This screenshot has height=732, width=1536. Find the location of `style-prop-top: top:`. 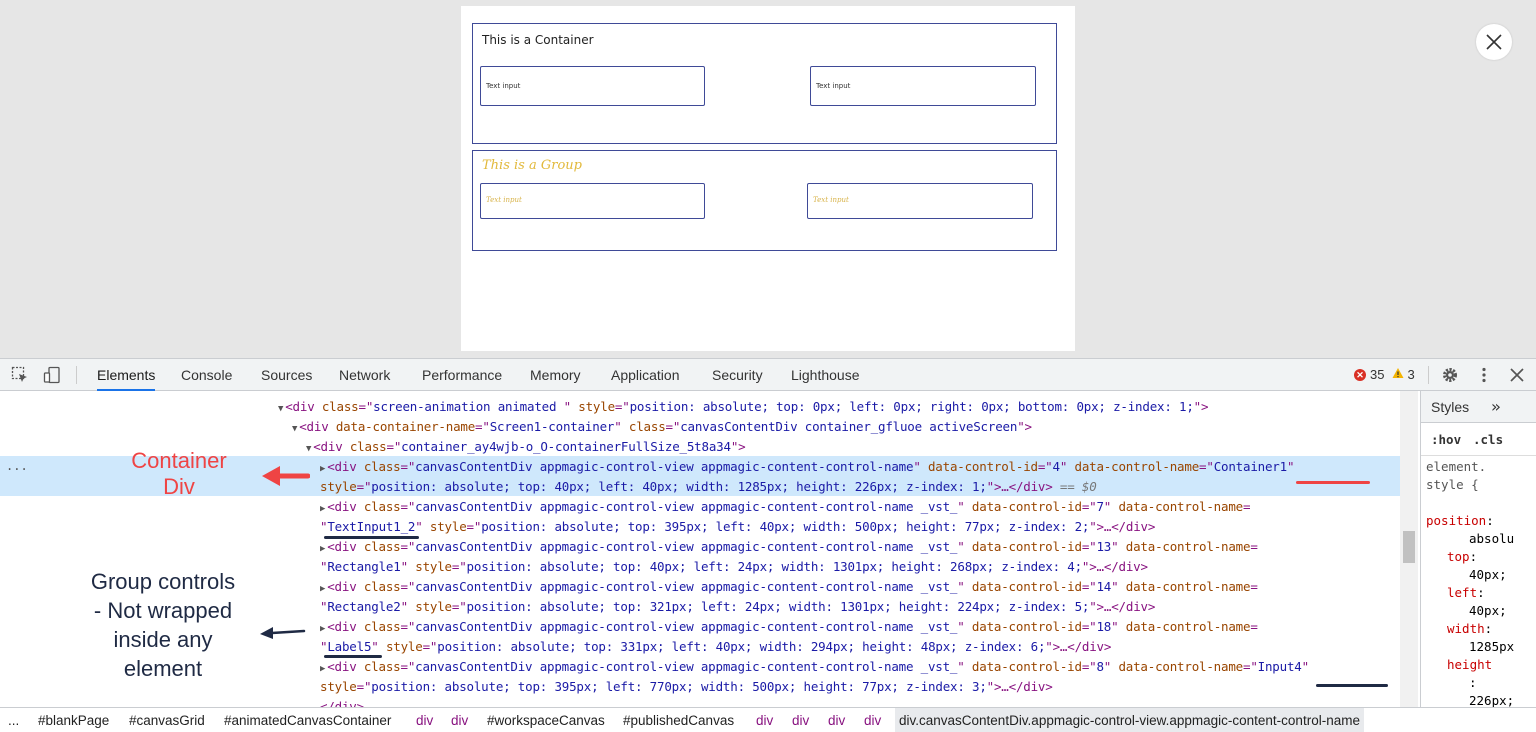

style-prop-top: top: is located at coordinates (1462, 557).